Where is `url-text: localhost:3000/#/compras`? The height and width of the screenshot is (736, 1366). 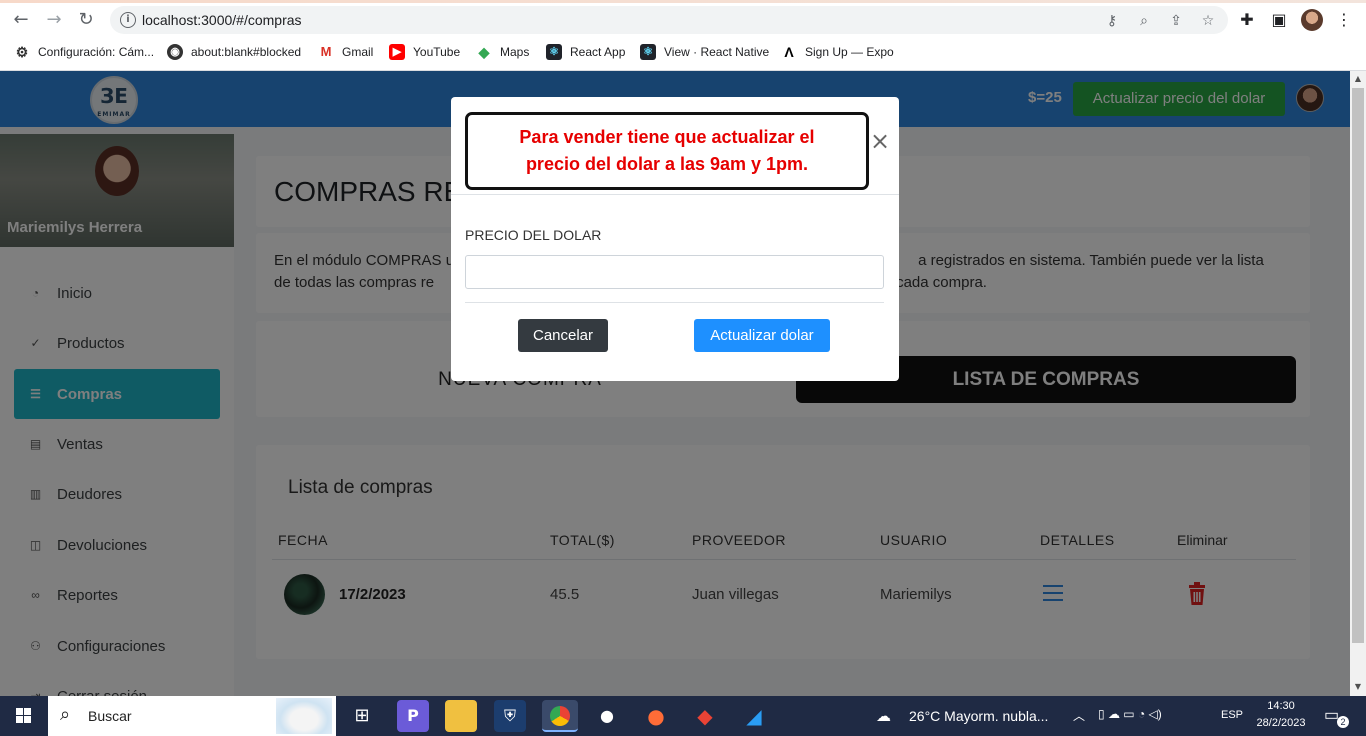 url-text: localhost:3000/#/compras is located at coordinates (222, 20).